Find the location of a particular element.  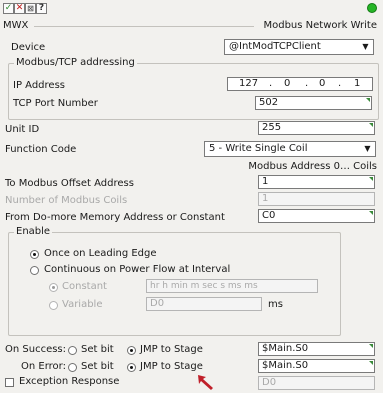

offset-value: 1 is located at coordinates (265, 181).